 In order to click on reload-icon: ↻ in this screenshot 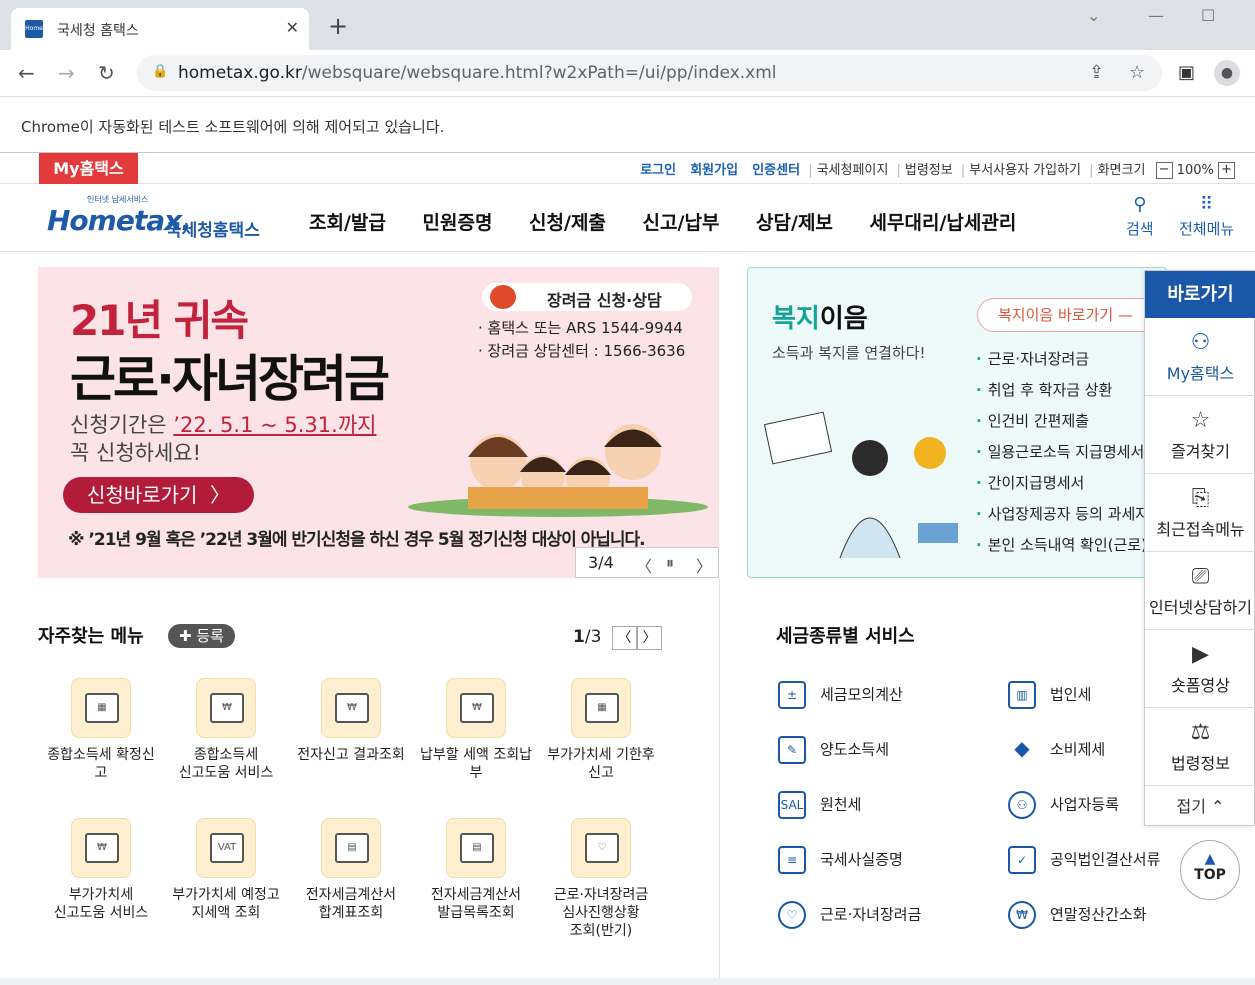, I will do `click(106, 73)`.